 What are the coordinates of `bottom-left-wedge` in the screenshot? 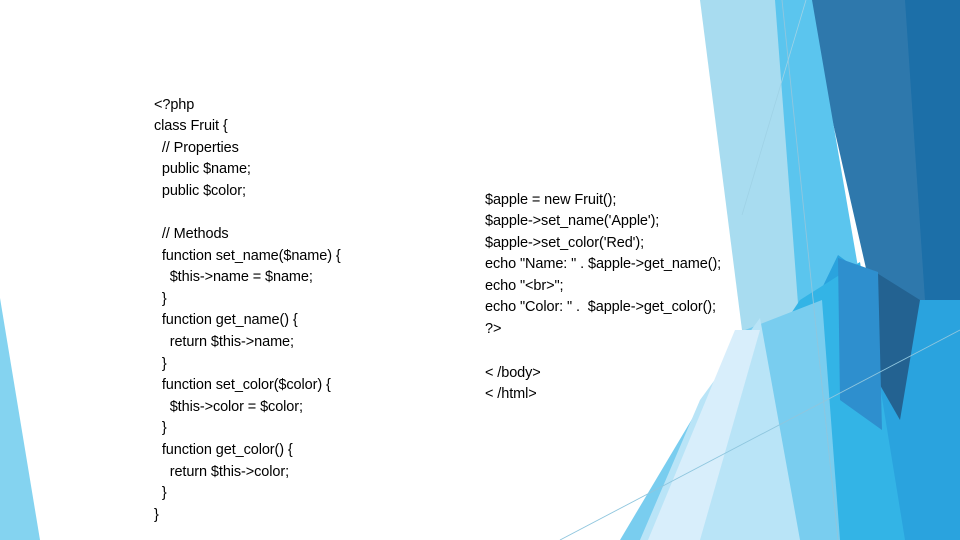 It's located at (20, 419).